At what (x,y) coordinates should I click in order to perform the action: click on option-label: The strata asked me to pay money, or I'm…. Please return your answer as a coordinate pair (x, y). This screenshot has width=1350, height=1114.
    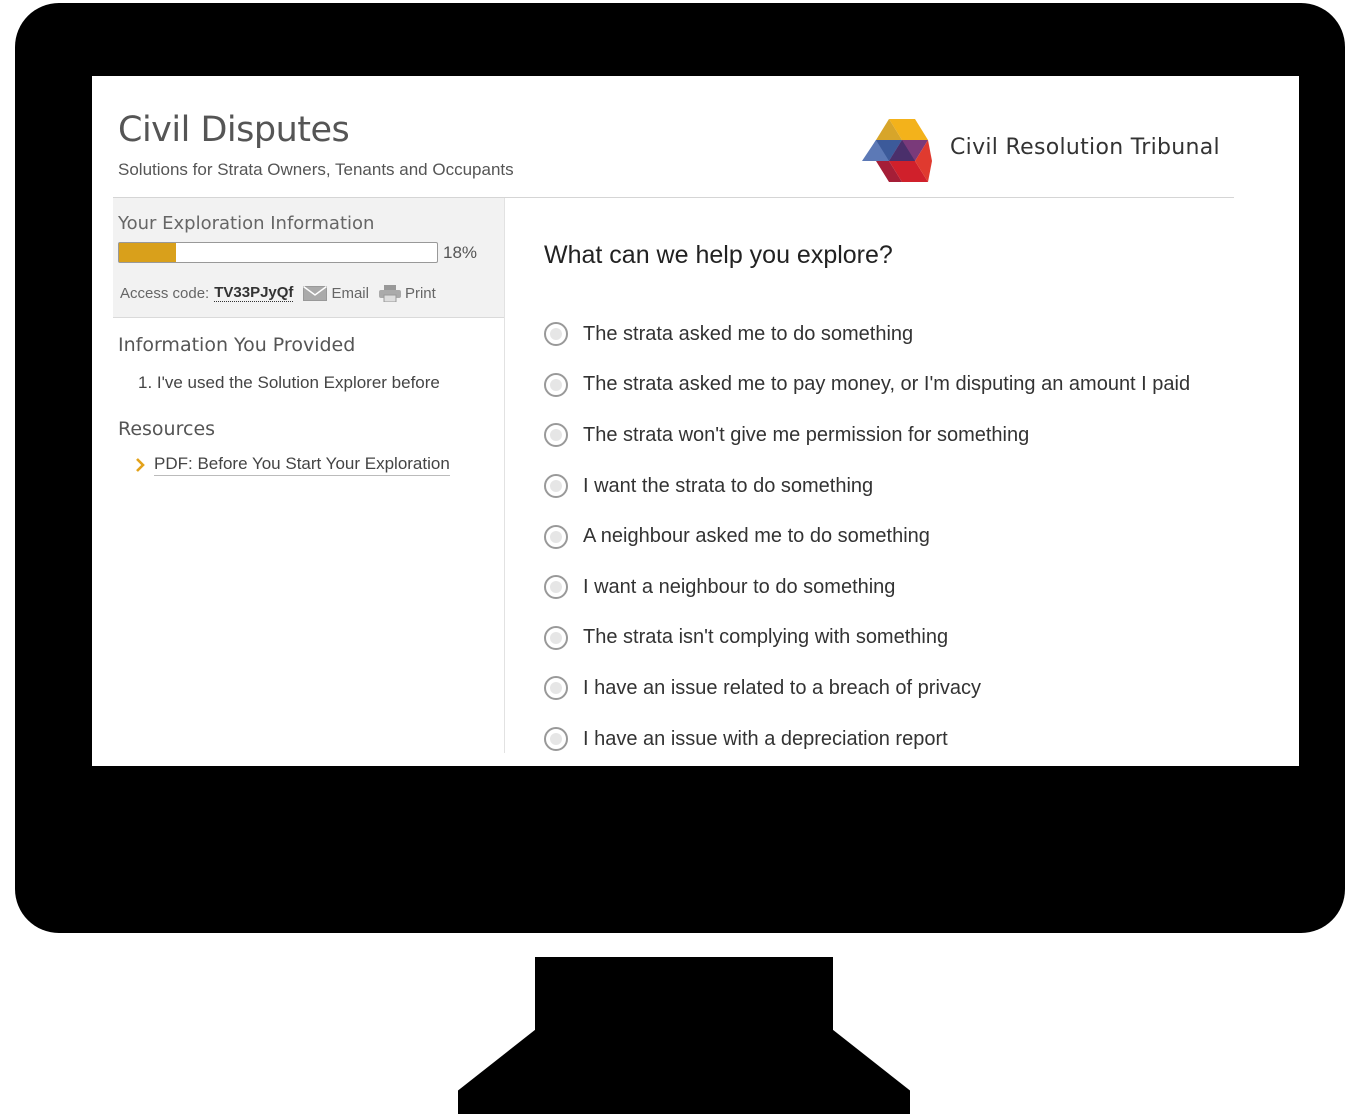
    Looking at the image, I should click on (887, 384).